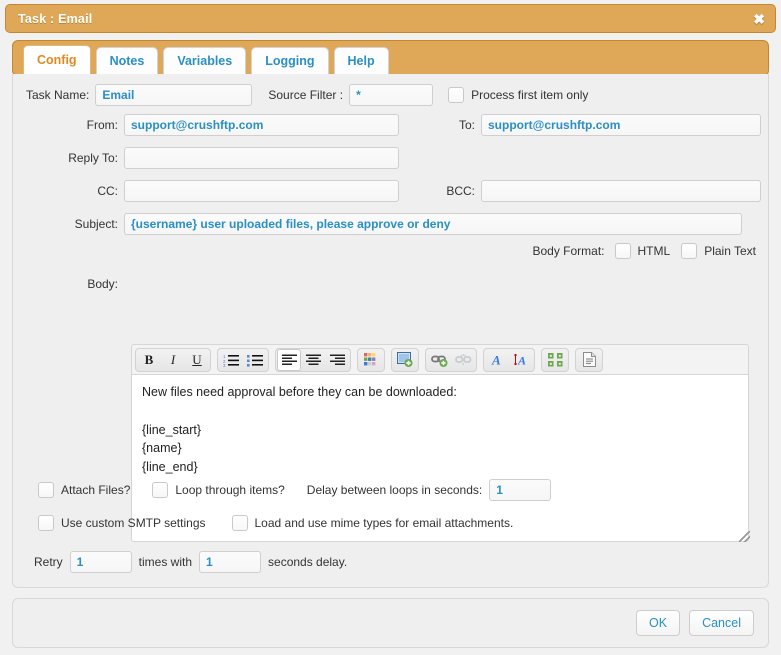 The height and width of the screenshot is (655, 781). Describe the element at coordinates (394, 490) in the screenshot. I see `delay-label: Delay between loops in seconds:` at that location.